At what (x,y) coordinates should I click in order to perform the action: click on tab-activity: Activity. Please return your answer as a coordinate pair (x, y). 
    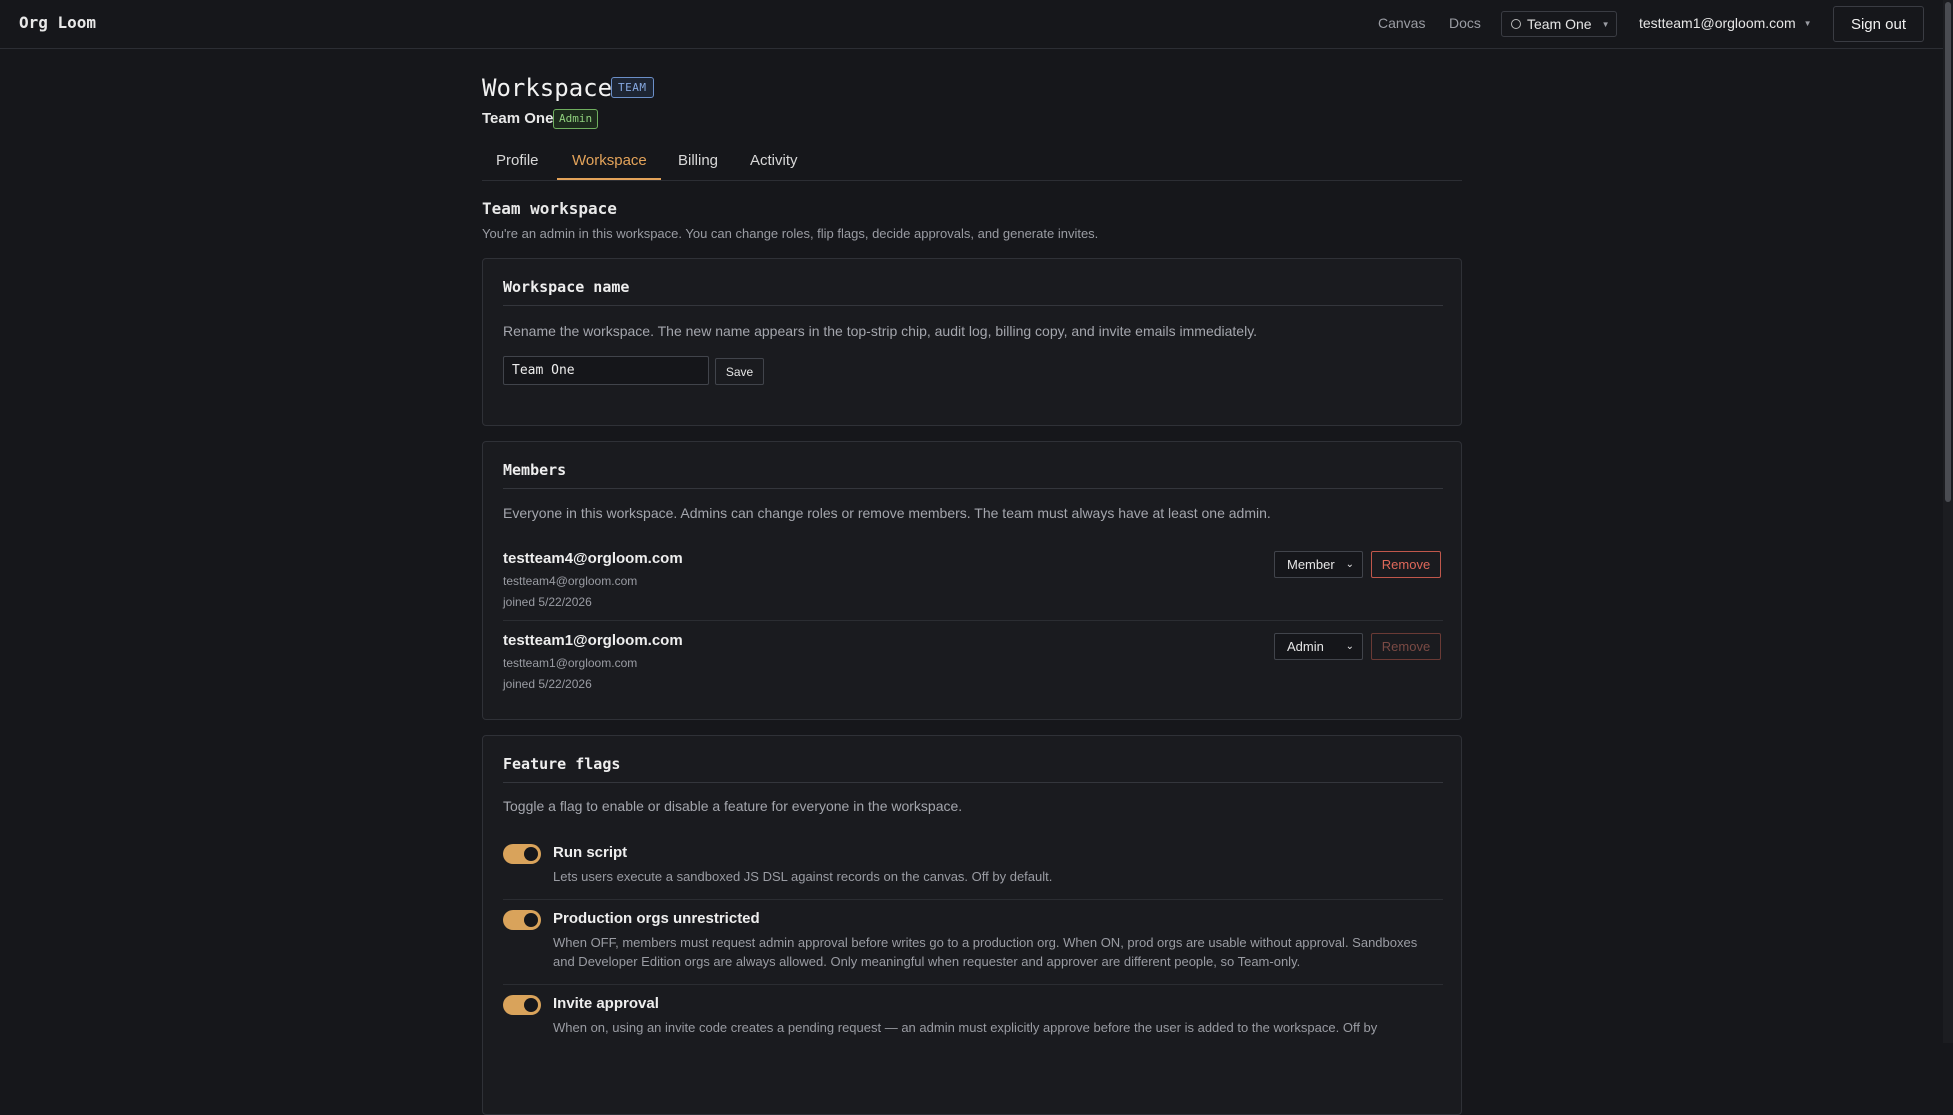
    Looking at the image, I should click on (774, 160).